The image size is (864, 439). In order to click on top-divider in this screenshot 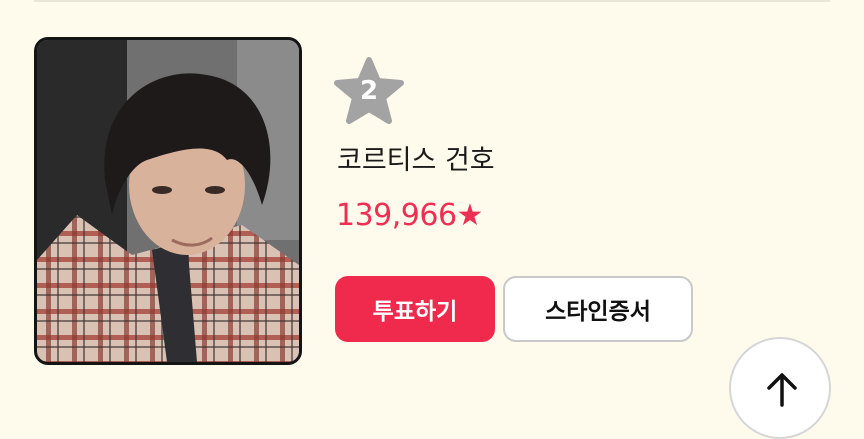, I will do `click(432, 1)`.